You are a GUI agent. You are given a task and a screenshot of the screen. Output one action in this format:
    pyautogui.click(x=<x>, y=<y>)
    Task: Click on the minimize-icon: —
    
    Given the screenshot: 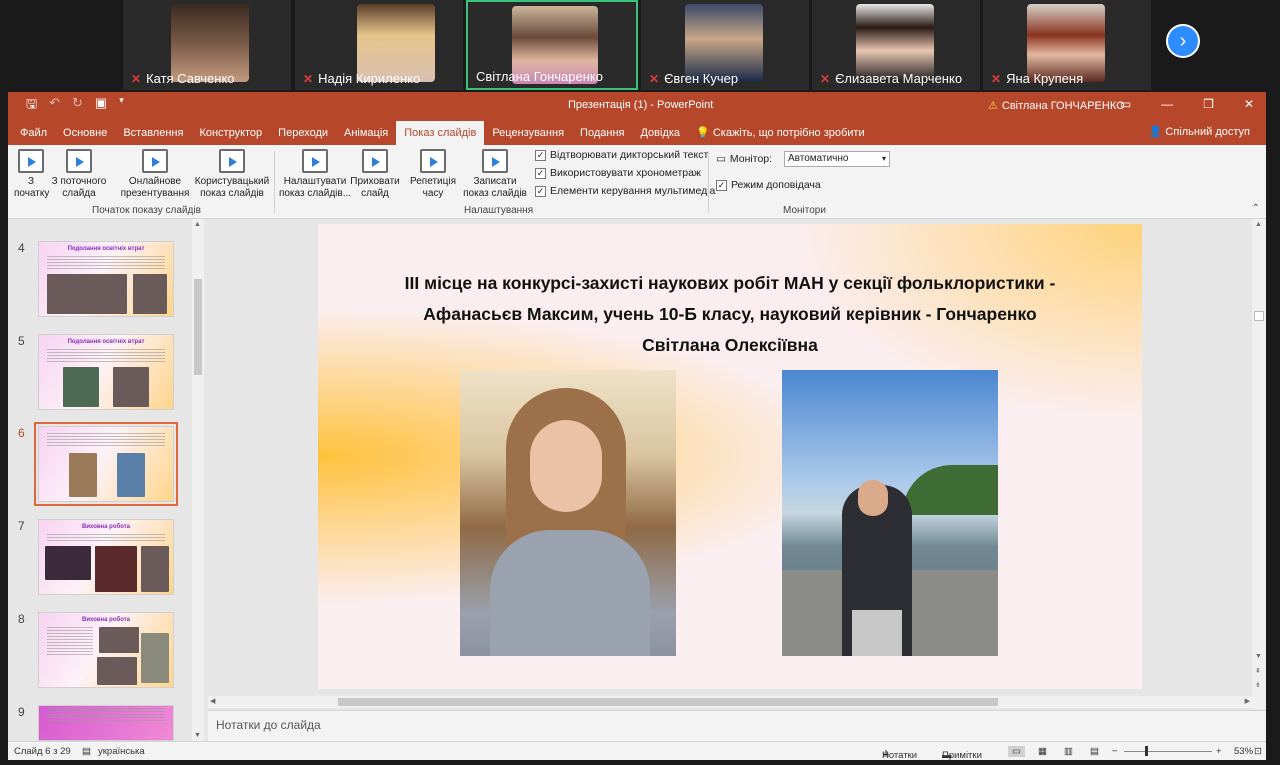 What is the action you would take?
    pyautogui.click(x=1167, y=104)
    